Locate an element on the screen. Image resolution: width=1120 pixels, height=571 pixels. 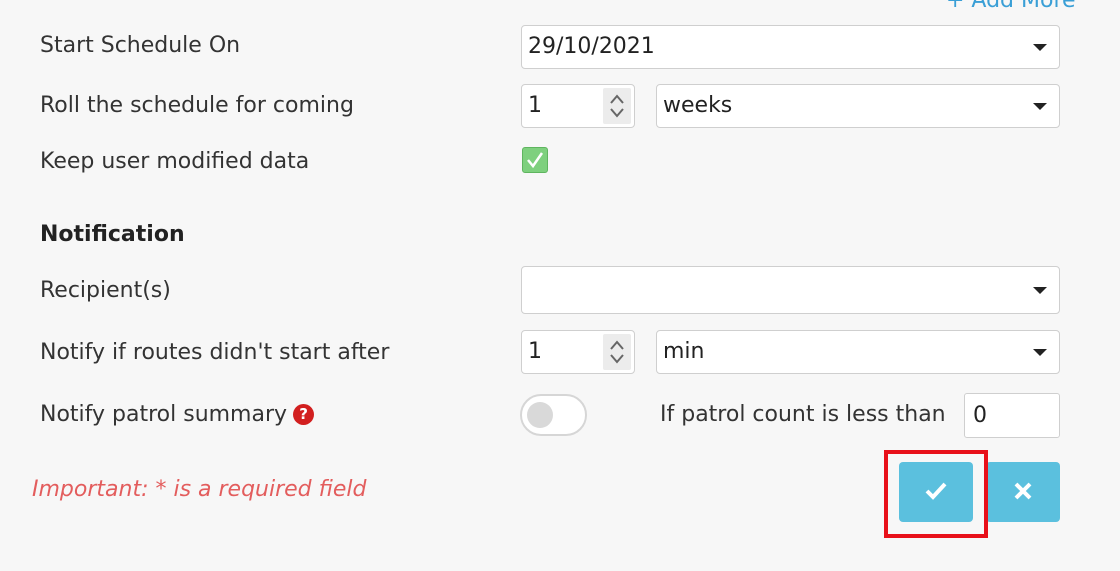
patrol-summary-toggle is located at coordinates (553, 415).